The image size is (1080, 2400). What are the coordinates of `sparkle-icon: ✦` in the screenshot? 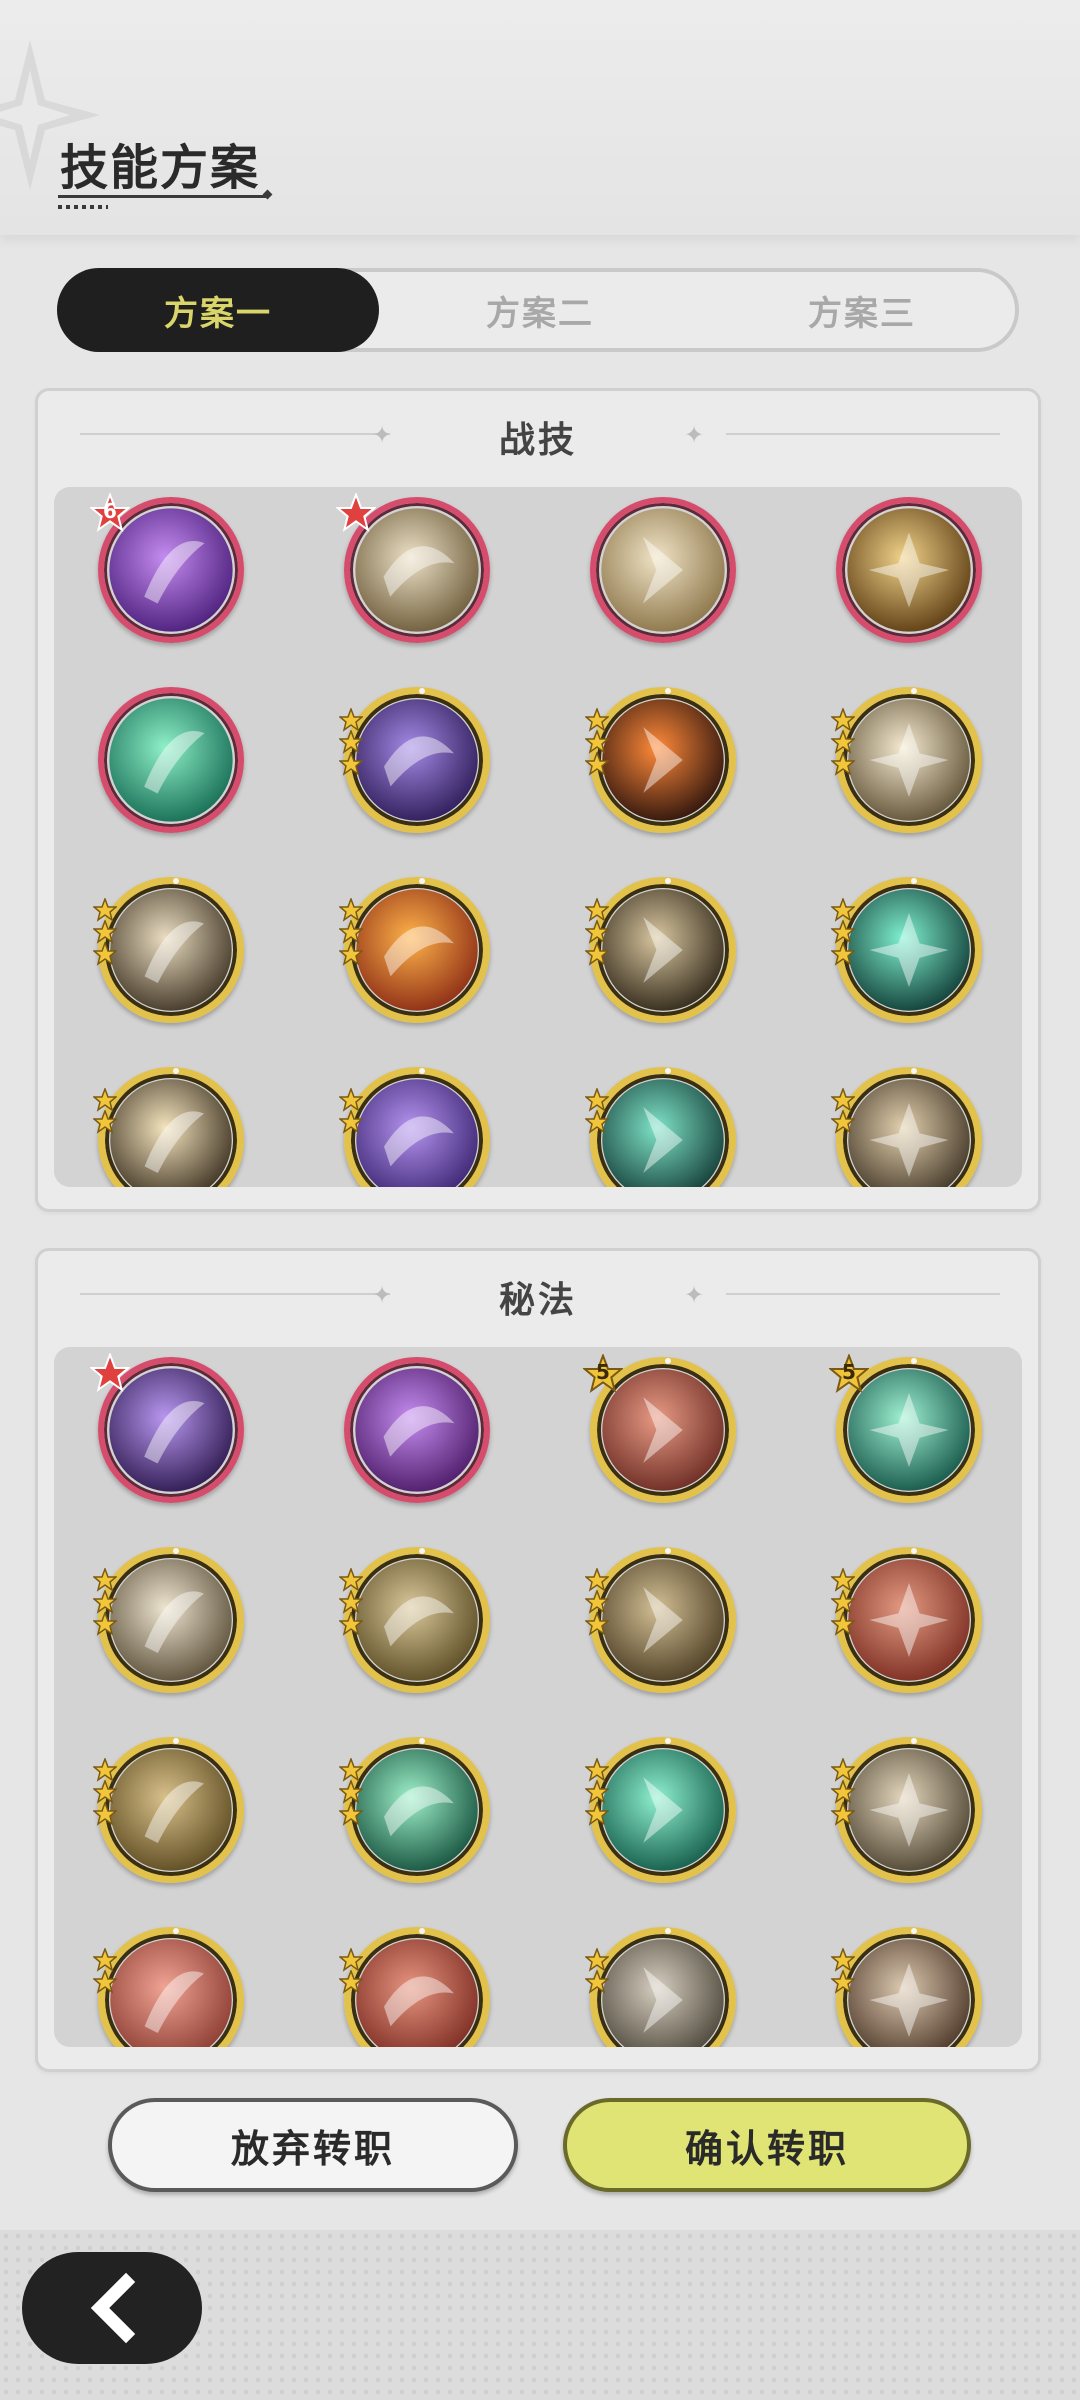 It's located at (694, 1295).